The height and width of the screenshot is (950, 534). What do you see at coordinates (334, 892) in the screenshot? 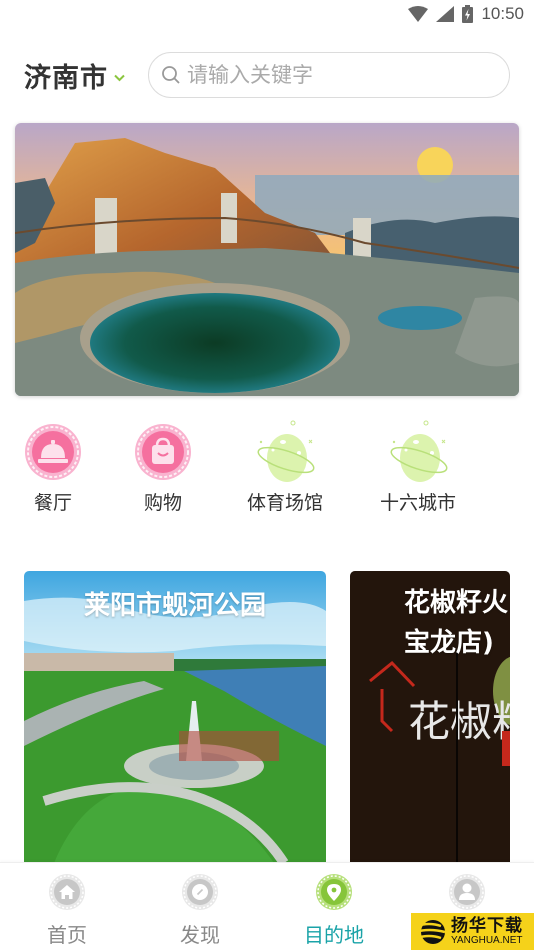
I see `location-pin-icon` at bounding box center [334, 892].